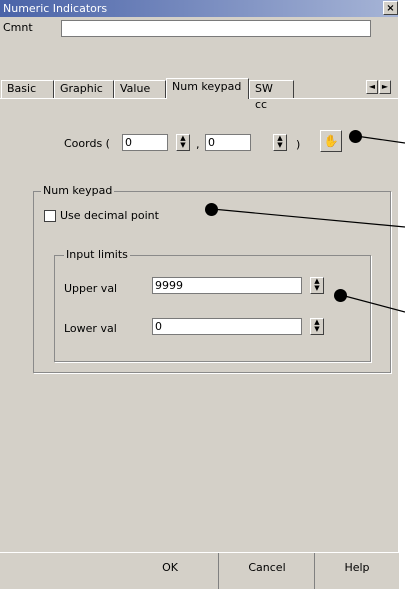 The image size is (405, 589). I want to click on callout-line-coords, so click(380, 139).